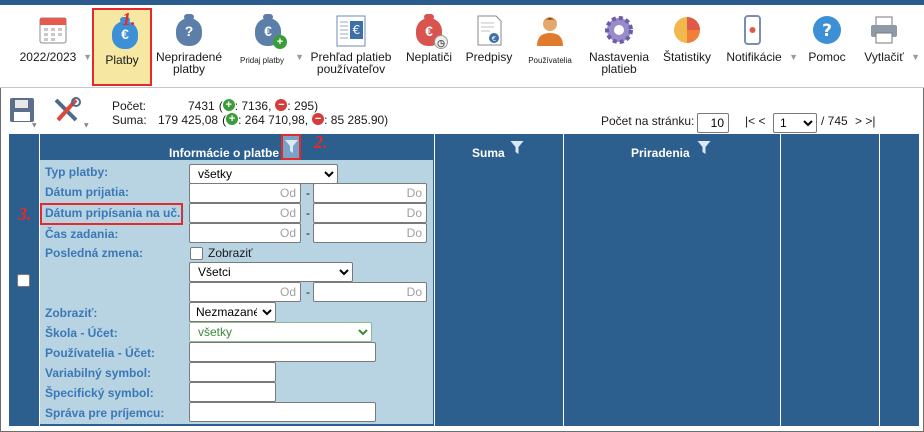 The width and height of the screenshot is (924, 432). What do you see at coordinates (23, 112) in the screenshot?
I see `save-icon: ▼` at bounding box center [23, 112].